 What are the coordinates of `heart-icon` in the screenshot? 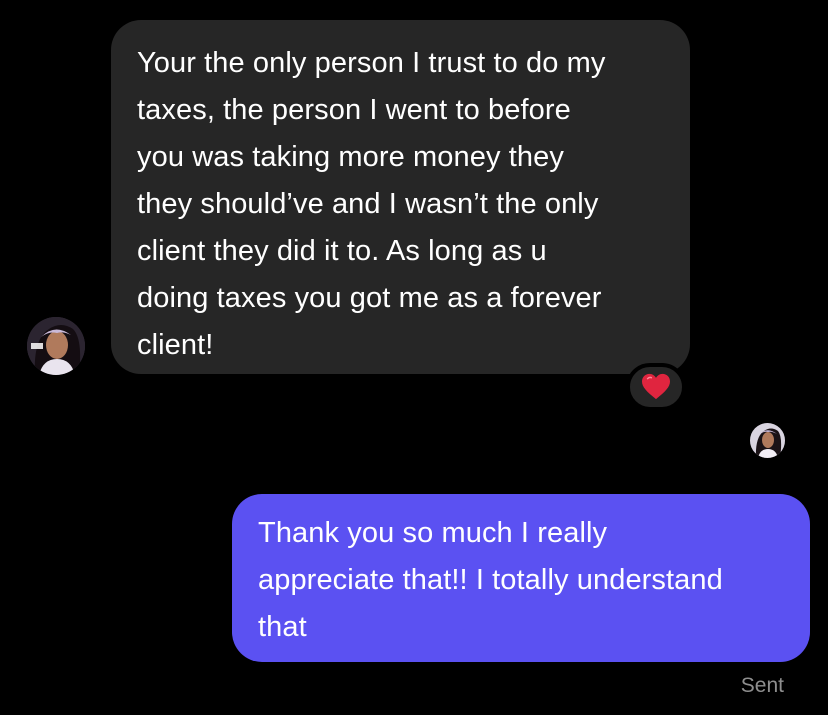 It's located at (656, 386).